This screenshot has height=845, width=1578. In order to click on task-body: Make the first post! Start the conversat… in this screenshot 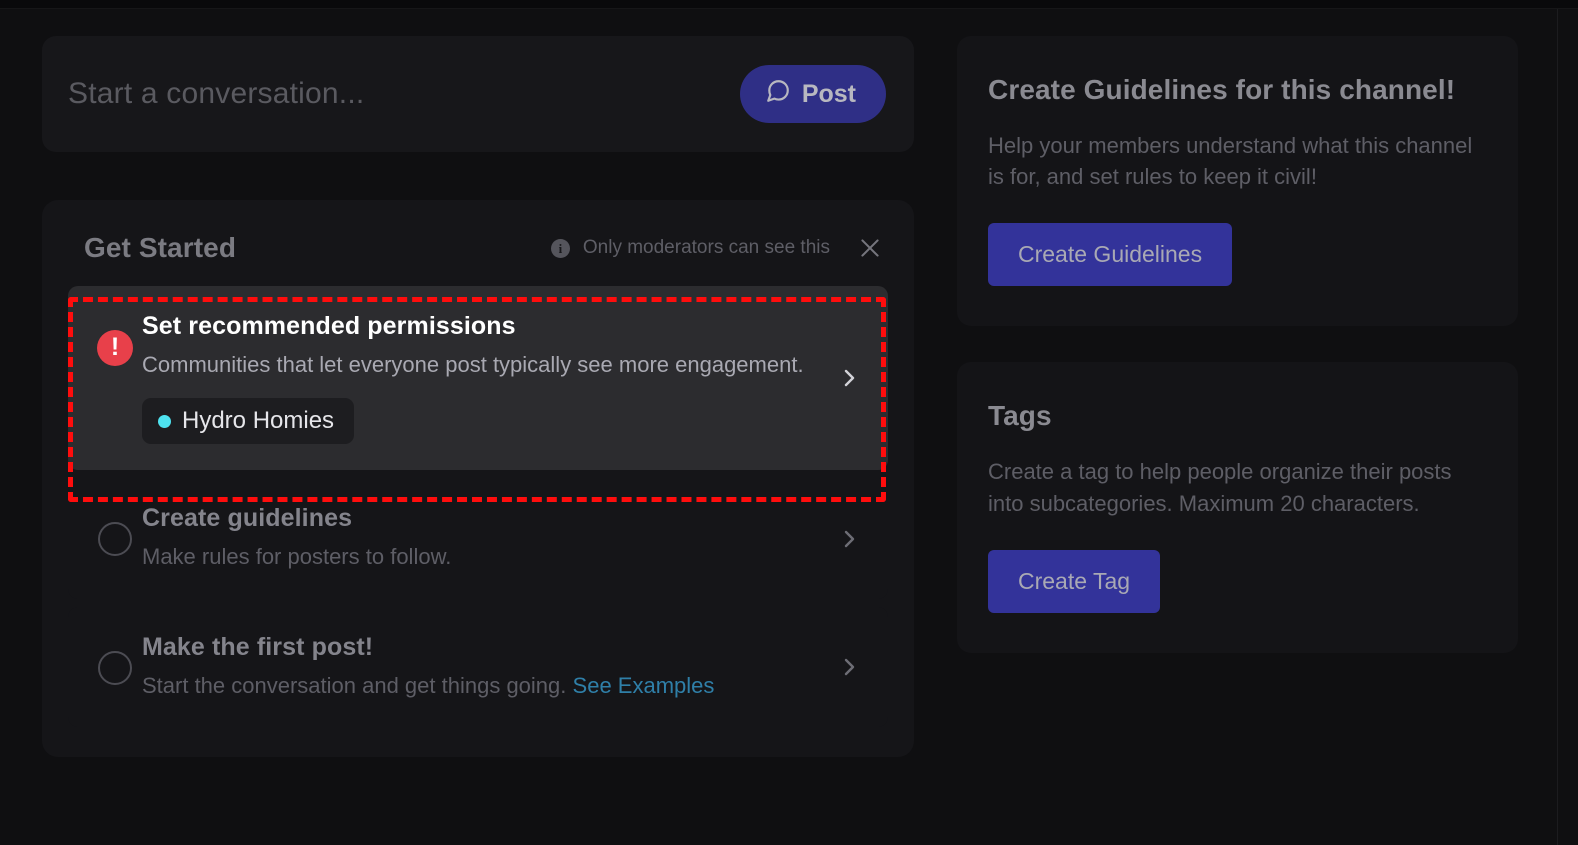, I will do `click(489, 667)`.